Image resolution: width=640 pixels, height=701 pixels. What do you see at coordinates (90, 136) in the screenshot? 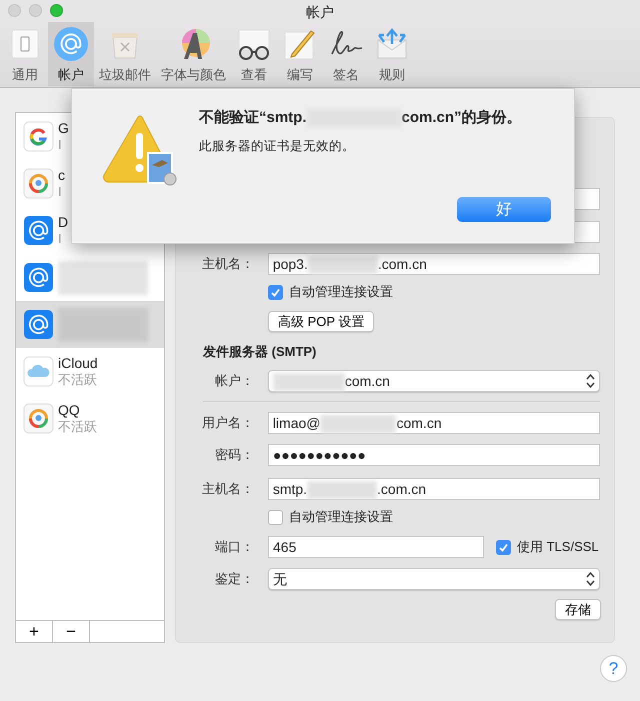
I see `account-item: G I` at bounding box center [90, 136].